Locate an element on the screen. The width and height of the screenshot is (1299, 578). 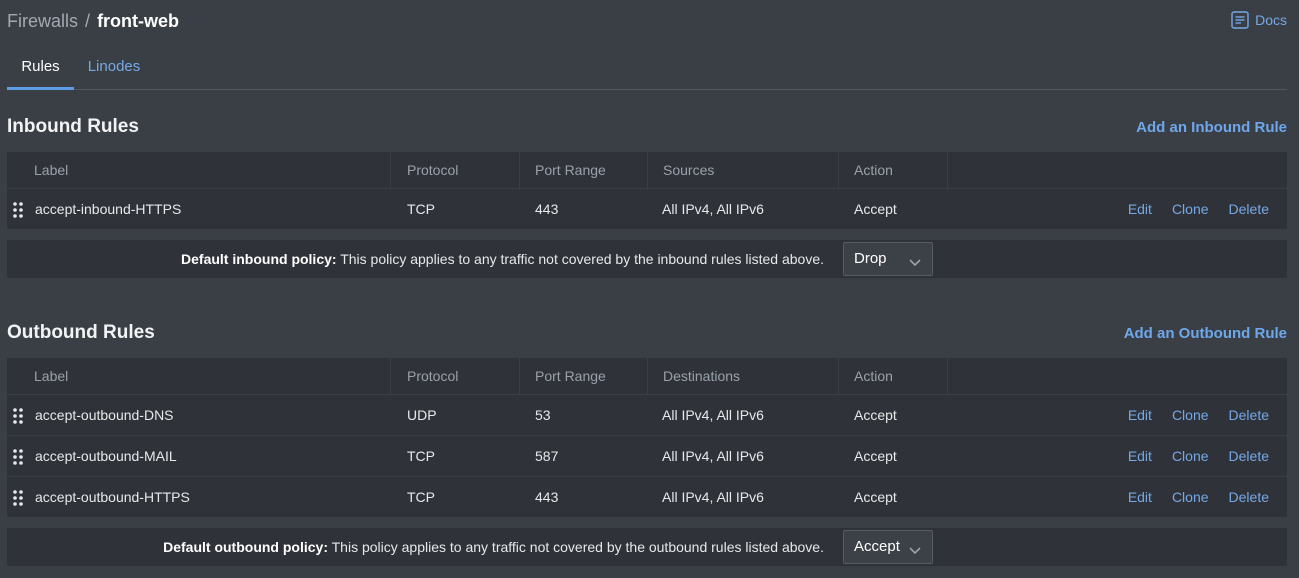
breadcrumb: Firewalls / front-web is located at coordinates (93, 21).